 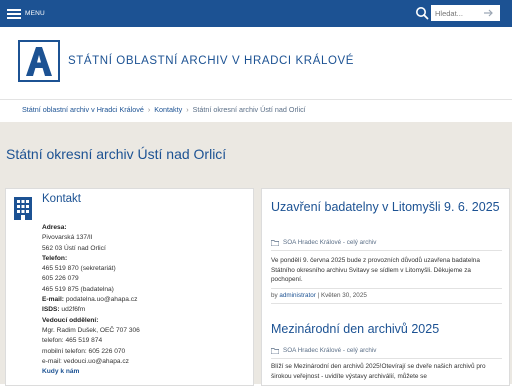 What do you see at coordinates (91, 330) in the screenshot?
I see `kontakt-line: Mgr. Radim Dušek, OEČ 707 306` at bounding box center [91, 330].